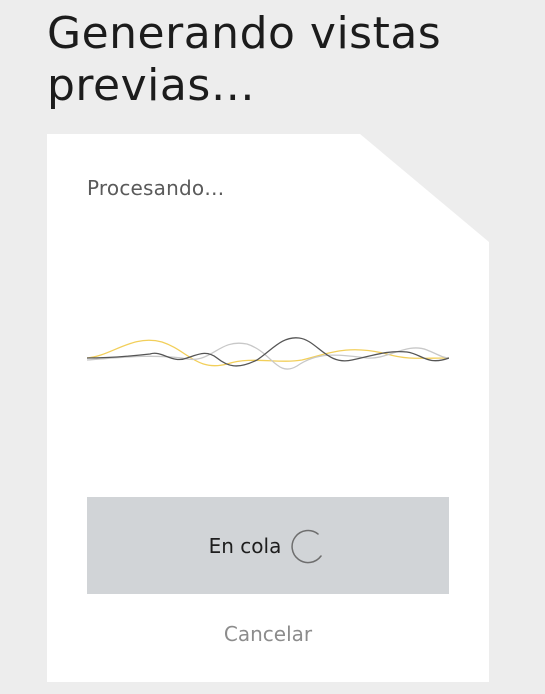 This screenshot has width=545, height=694. I want to click on cancel-button: Cancelar, so click(268, 634).